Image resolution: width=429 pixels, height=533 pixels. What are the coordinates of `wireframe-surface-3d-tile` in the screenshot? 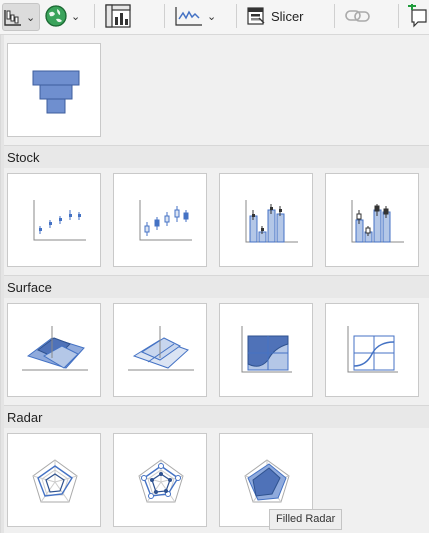 It's located at (160, 350).